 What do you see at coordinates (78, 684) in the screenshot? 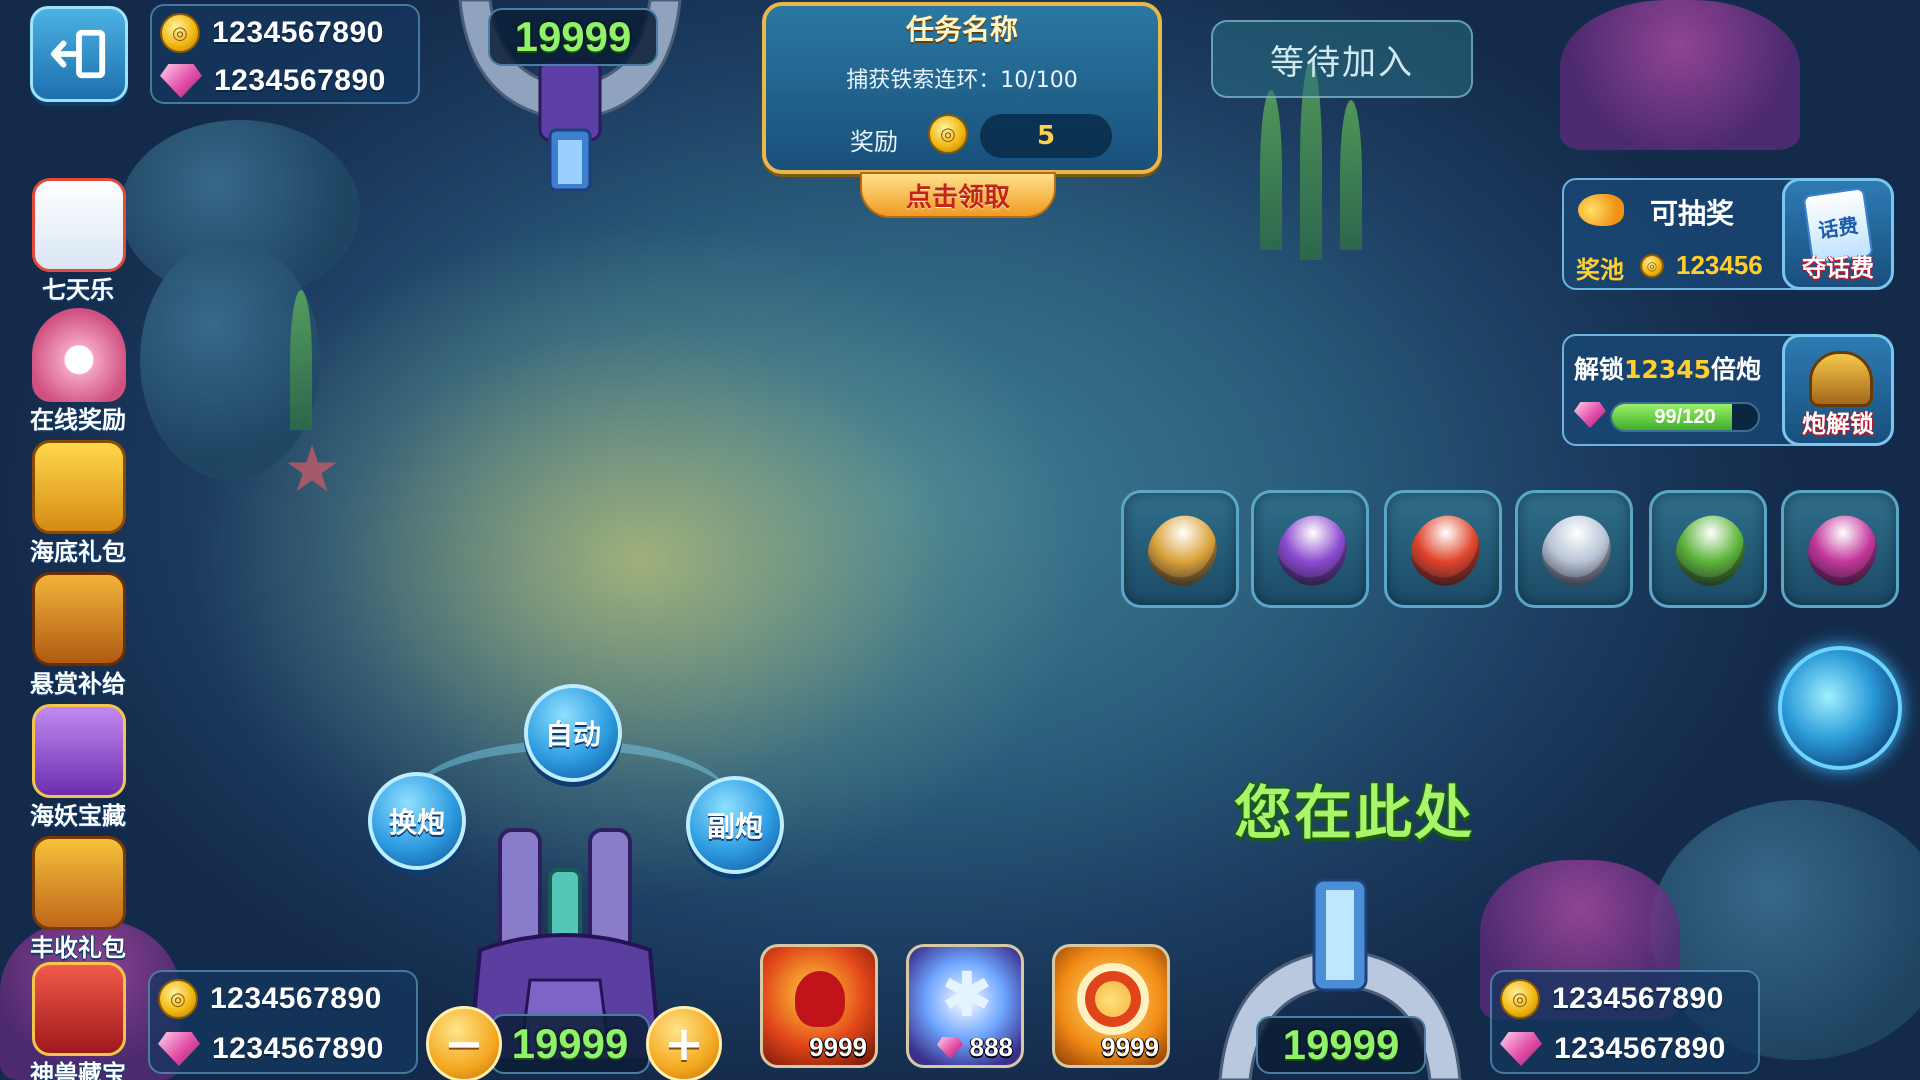
I see `side-item-label: 悬赏补给` at bounding box center [78, 684].